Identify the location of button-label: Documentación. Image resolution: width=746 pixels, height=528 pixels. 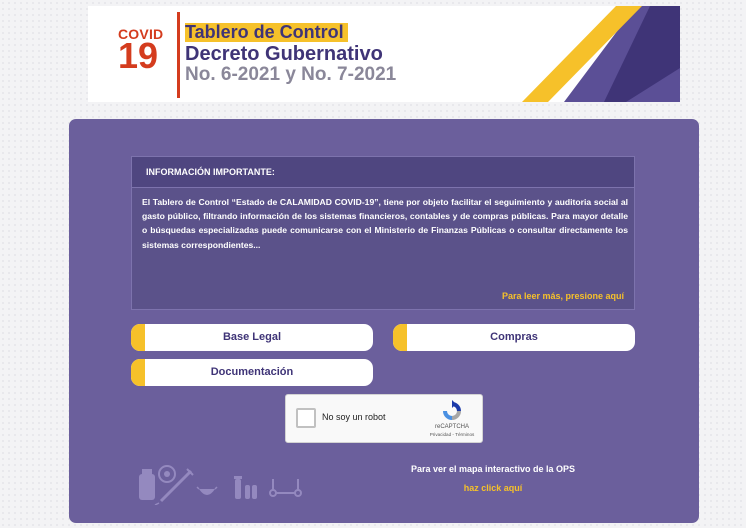
(252, 372).